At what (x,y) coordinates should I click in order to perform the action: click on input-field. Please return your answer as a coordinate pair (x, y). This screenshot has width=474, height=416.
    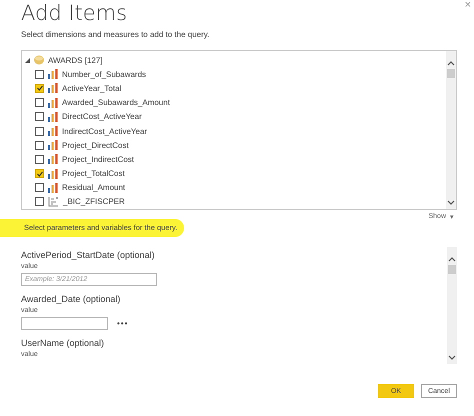
    Looking at the image, I should click on (64, 323).